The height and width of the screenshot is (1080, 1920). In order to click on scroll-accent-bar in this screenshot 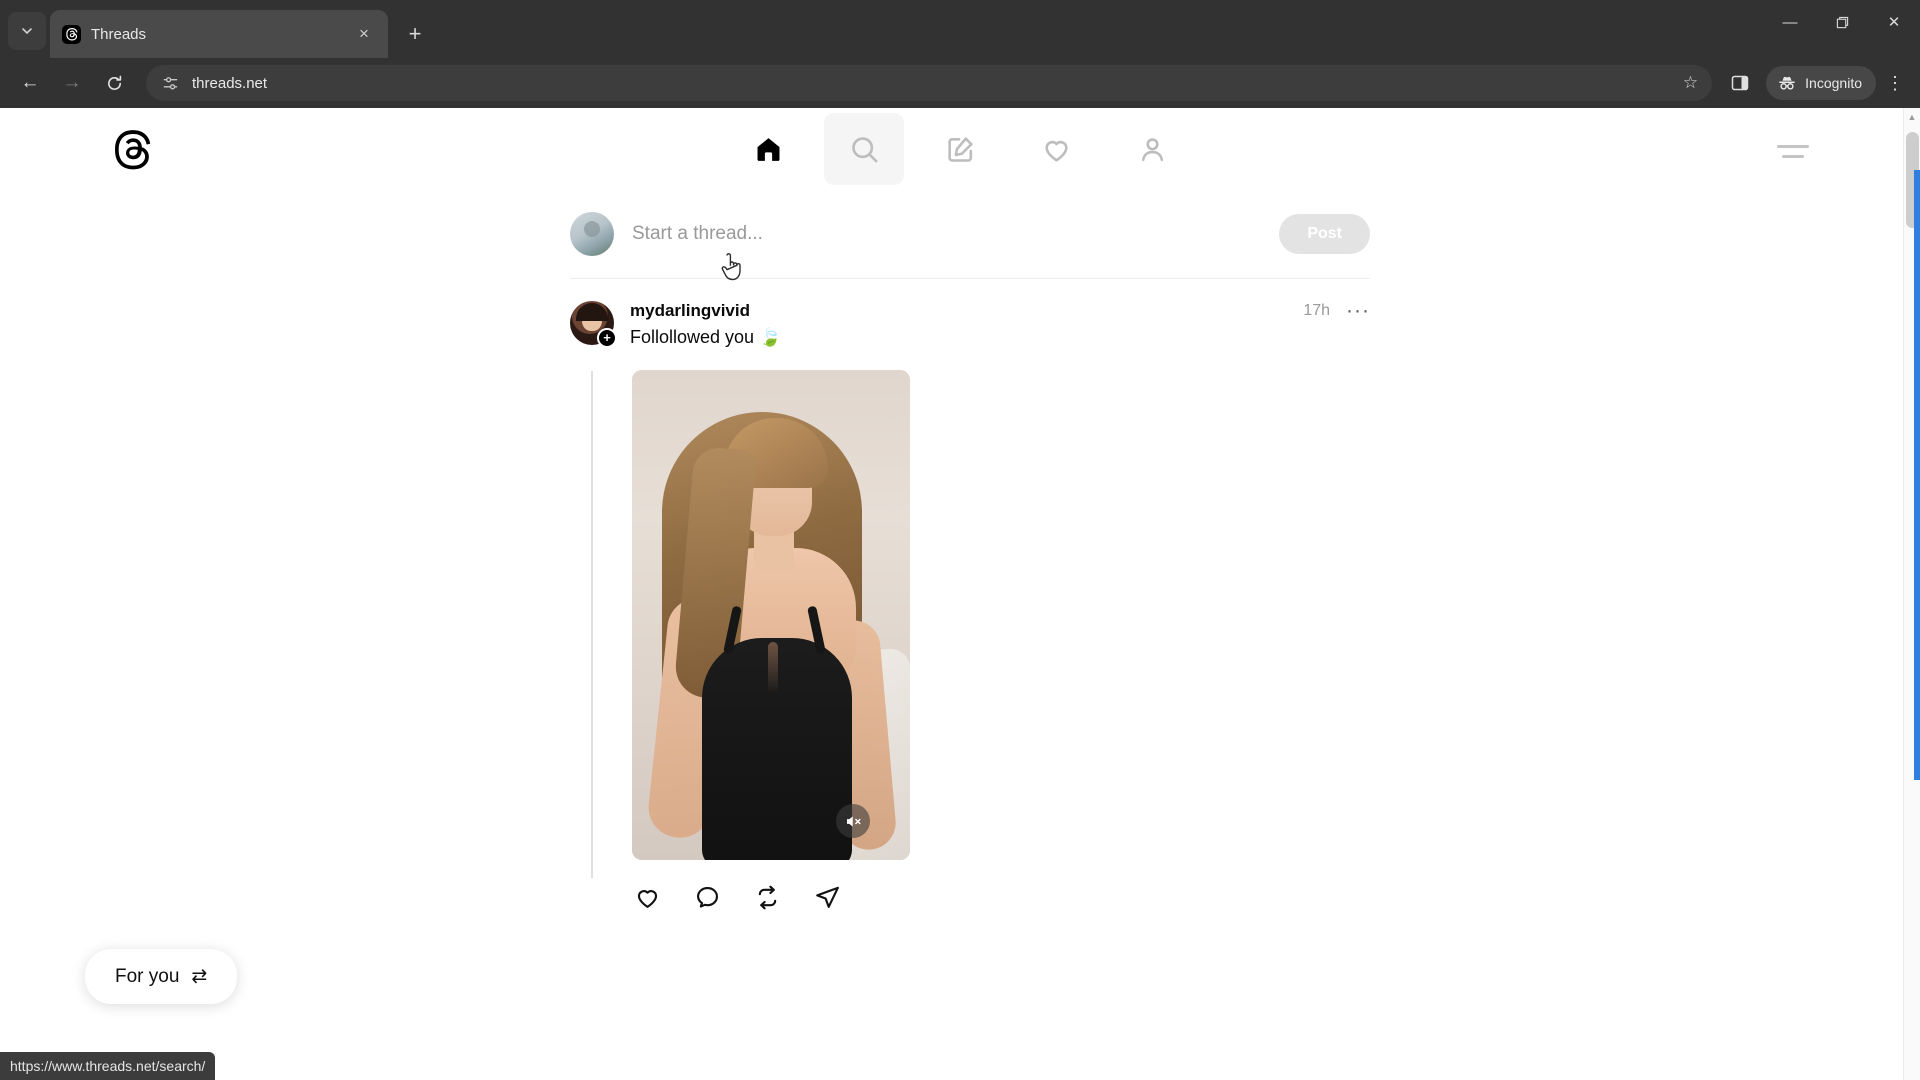, I will do `click(1917, 475)`.